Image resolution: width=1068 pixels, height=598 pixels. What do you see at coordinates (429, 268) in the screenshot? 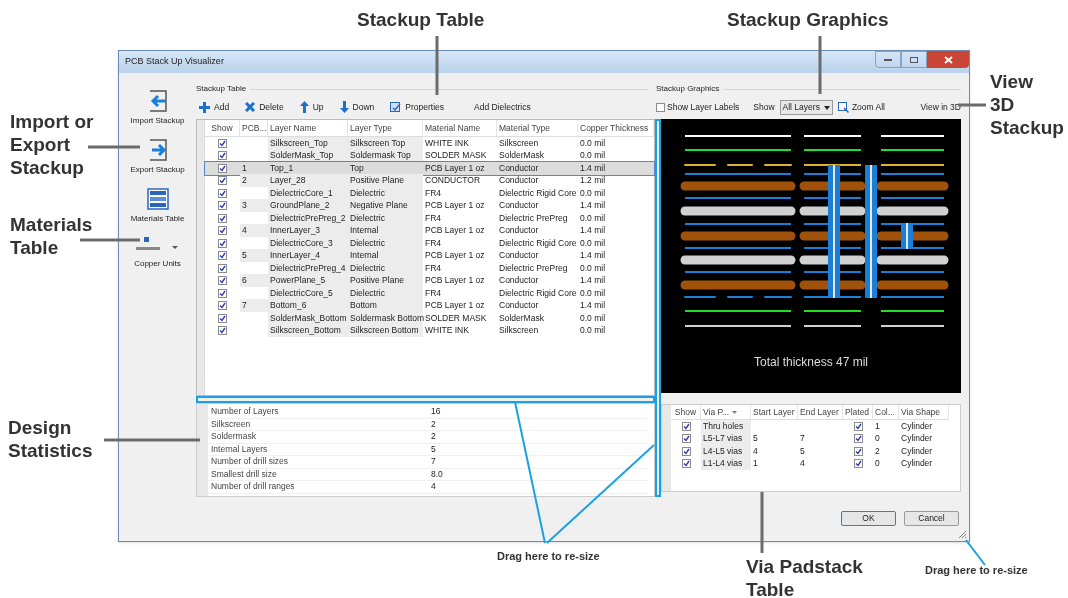
I see `table-row: DielectricPrePreg_4 Dielectric FR4 Dielectric PrePreg 0.0 mil` at bounding box center [429, 268].